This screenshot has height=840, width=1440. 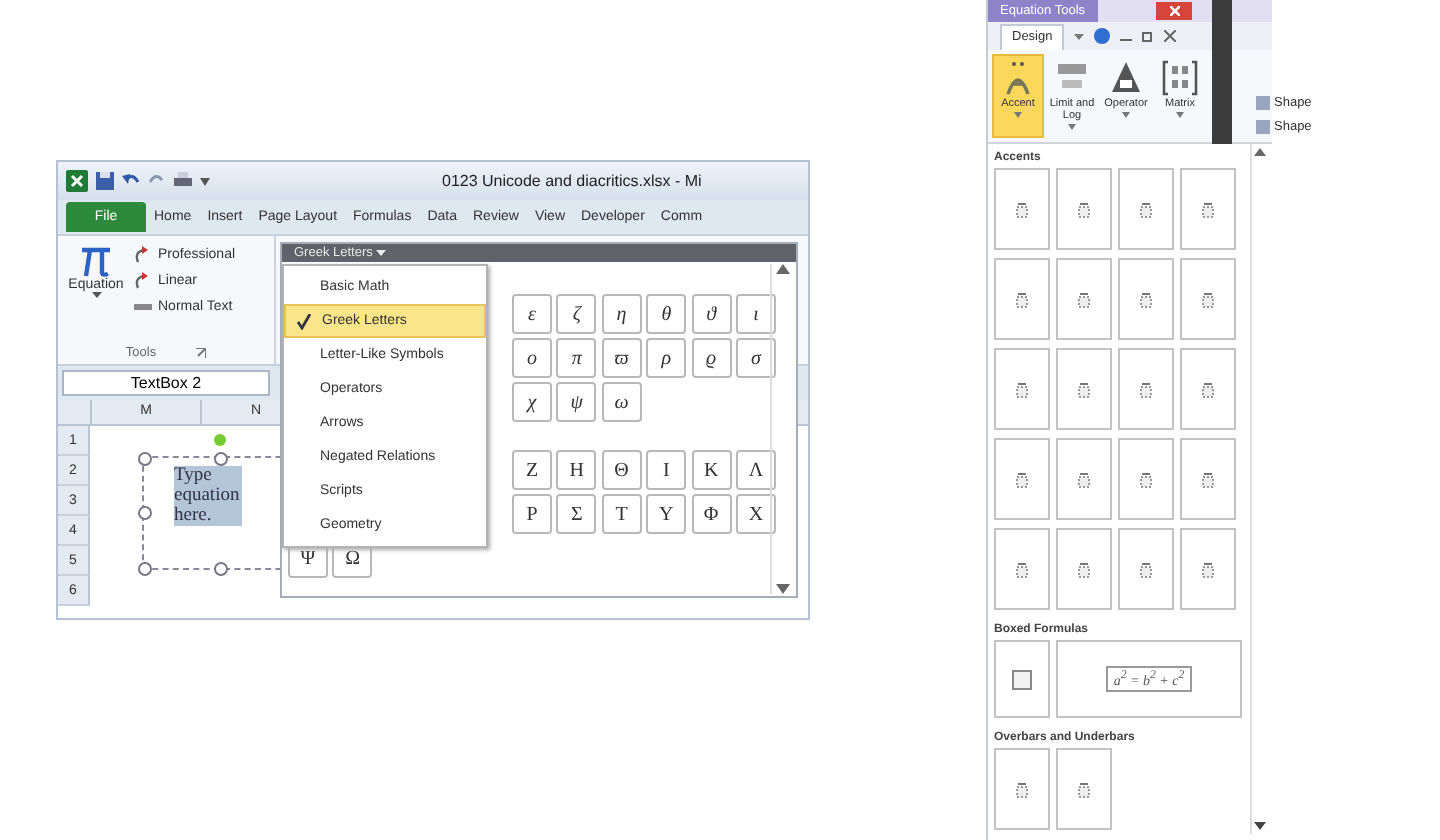 What do you see at coordinates (621, 402) in the screenshot?
I see `symbol-button: ω` at bounding box center [621, 402].